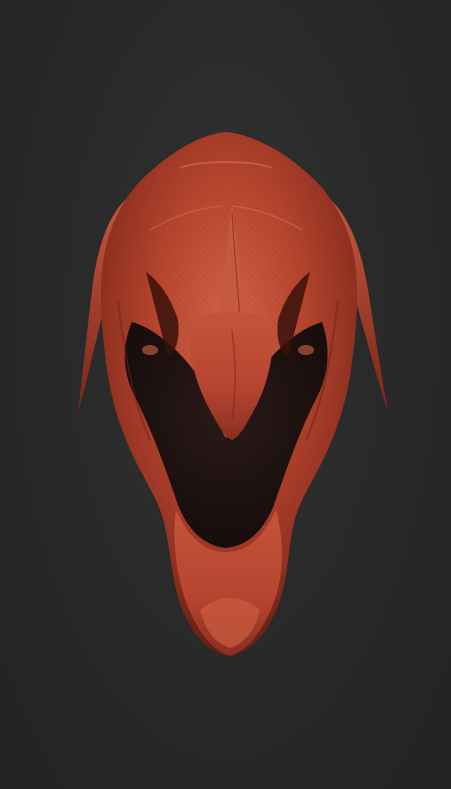  Describe the element at coordinates (150, 350) in the screenshot. I see `left-eye` at that location.